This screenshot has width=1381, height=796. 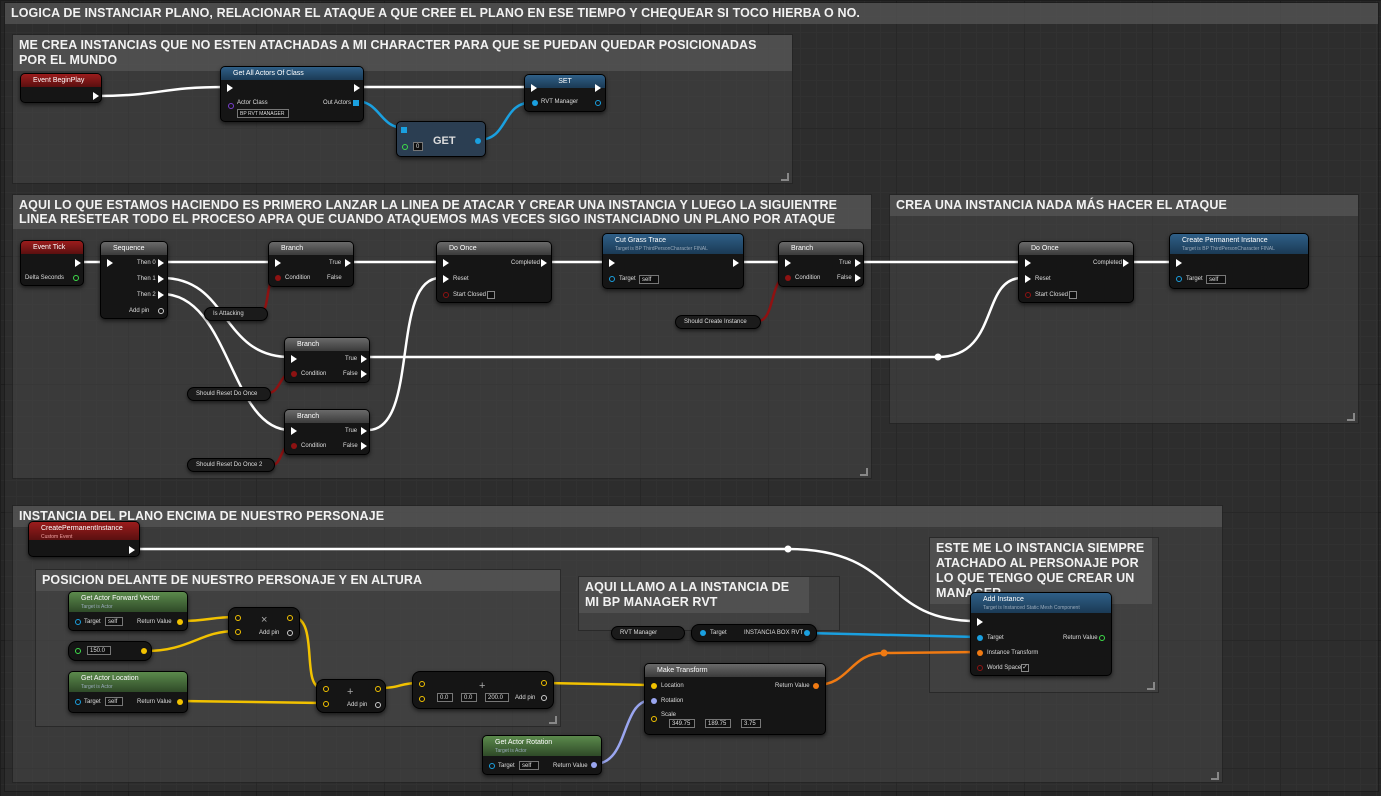 What do you see at coordinates (144, 651) in the screenshot?
I see `float-out-pin` at bounding box center [144, 651].